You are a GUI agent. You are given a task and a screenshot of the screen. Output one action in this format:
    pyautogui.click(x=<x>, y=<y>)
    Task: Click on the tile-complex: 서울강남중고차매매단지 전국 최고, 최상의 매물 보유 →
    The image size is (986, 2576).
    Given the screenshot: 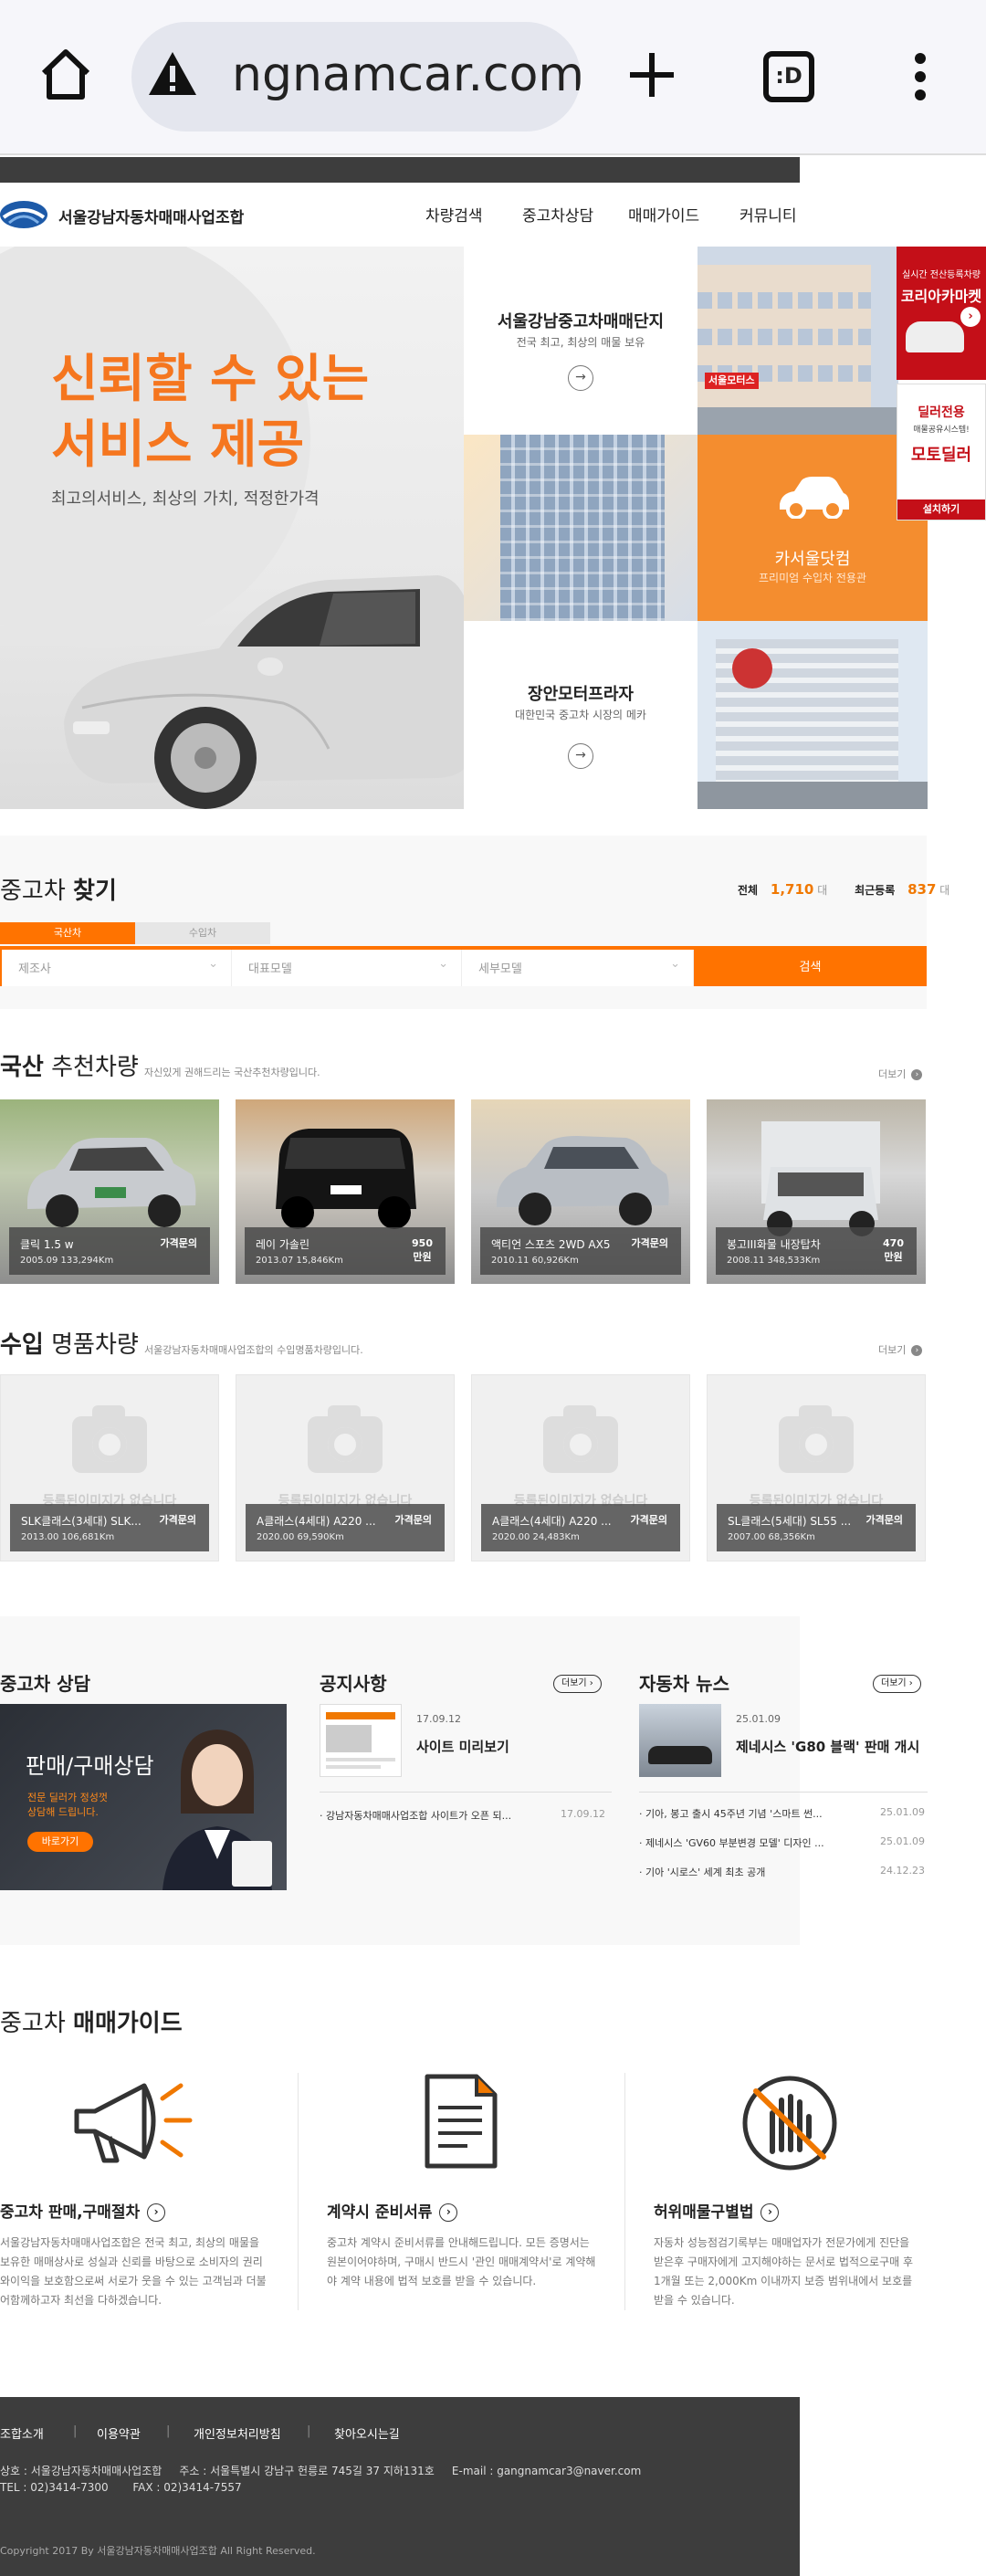 What is the action you would take?
    pyautogui.click(x=581, y=341)
    